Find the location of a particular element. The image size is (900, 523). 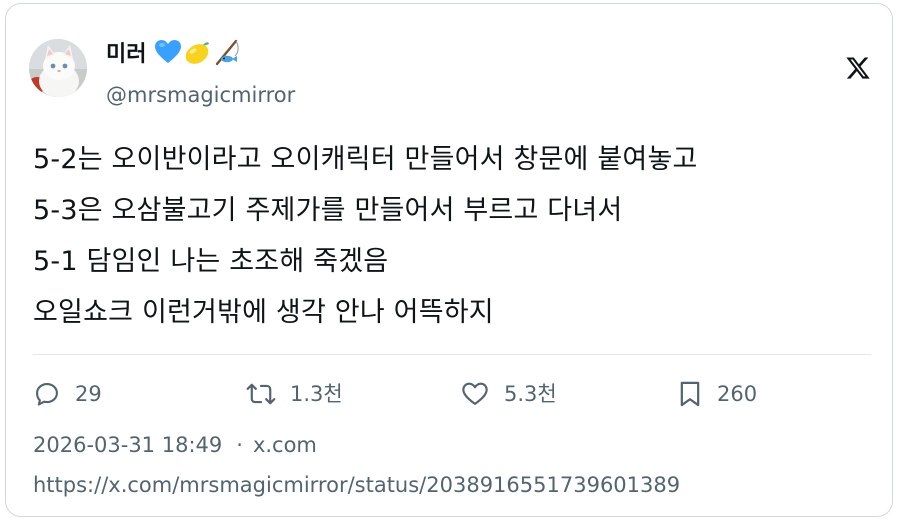

reply-icon is located at coordinates (47, 394).